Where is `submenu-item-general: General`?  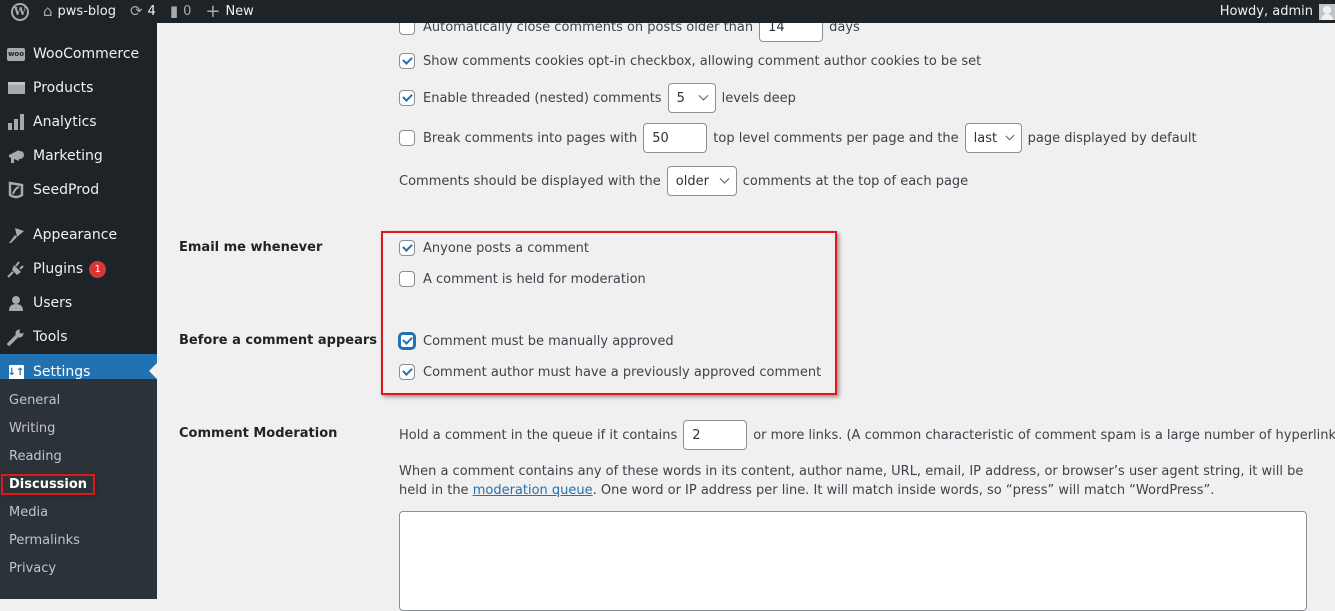 submenu-item-general: General is located at coordinates (78, 400).